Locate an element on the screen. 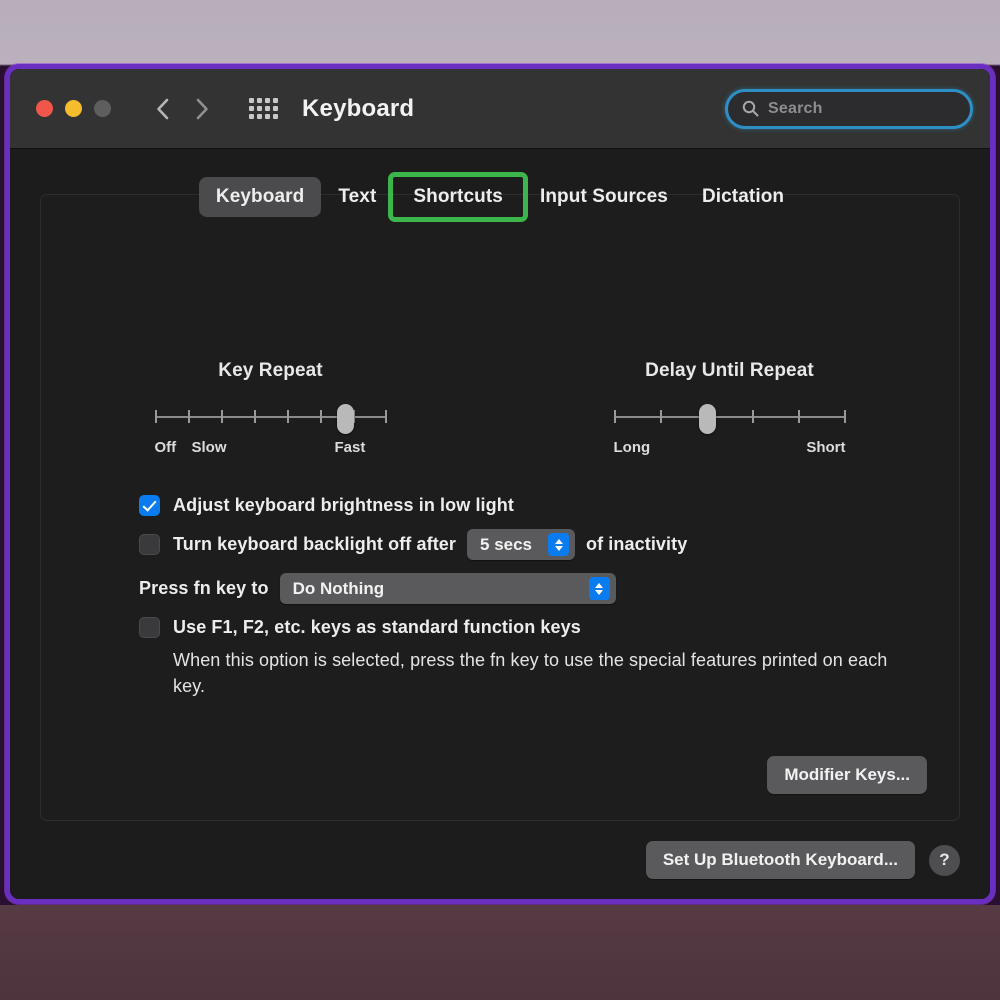 Image resolution: width=1000 pixels, height=1000 pixels. delay-until-repeat-slider is located at coordinates (729, 419).